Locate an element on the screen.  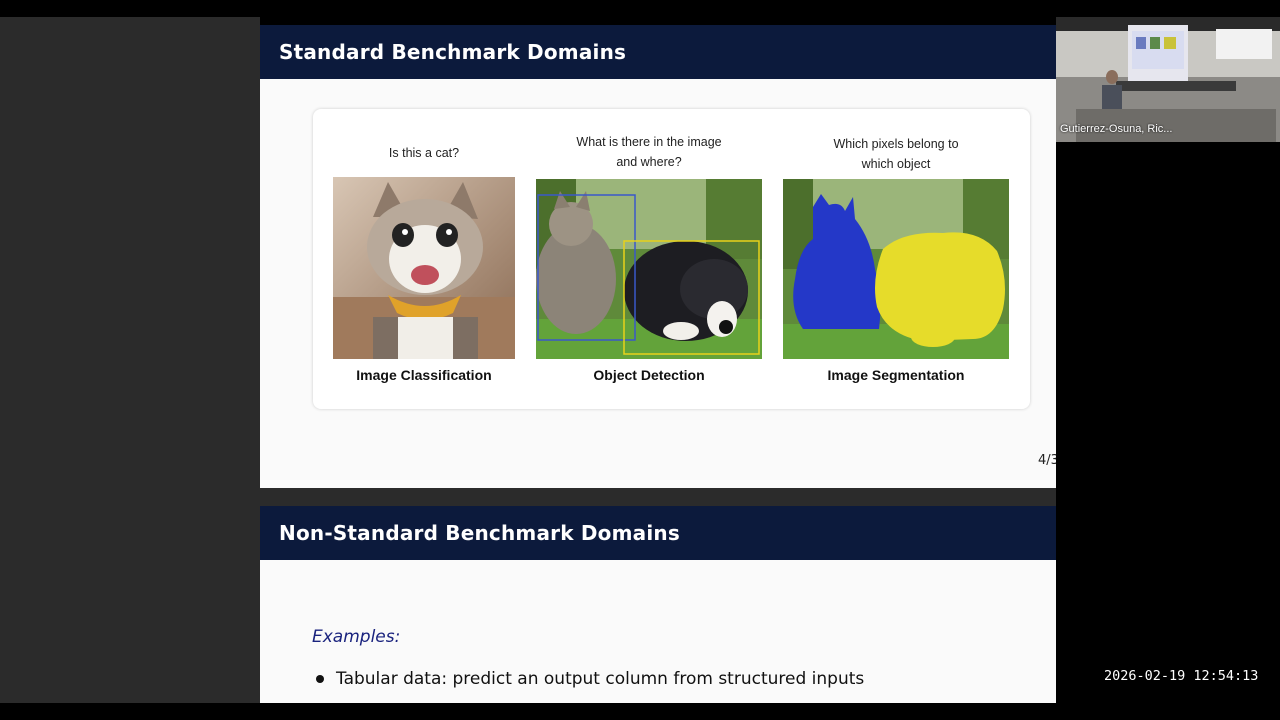
bottom-black-bar is located at coordinates (640, 711).